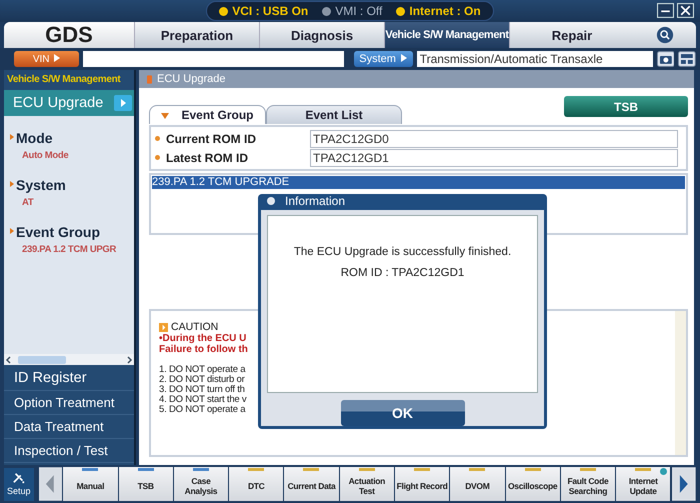 The width and height of the screenshot is (700, 503). Describe the element at coordinates (90, 484) in the screenshot. I see `toolbar-button: Manual` at that location.